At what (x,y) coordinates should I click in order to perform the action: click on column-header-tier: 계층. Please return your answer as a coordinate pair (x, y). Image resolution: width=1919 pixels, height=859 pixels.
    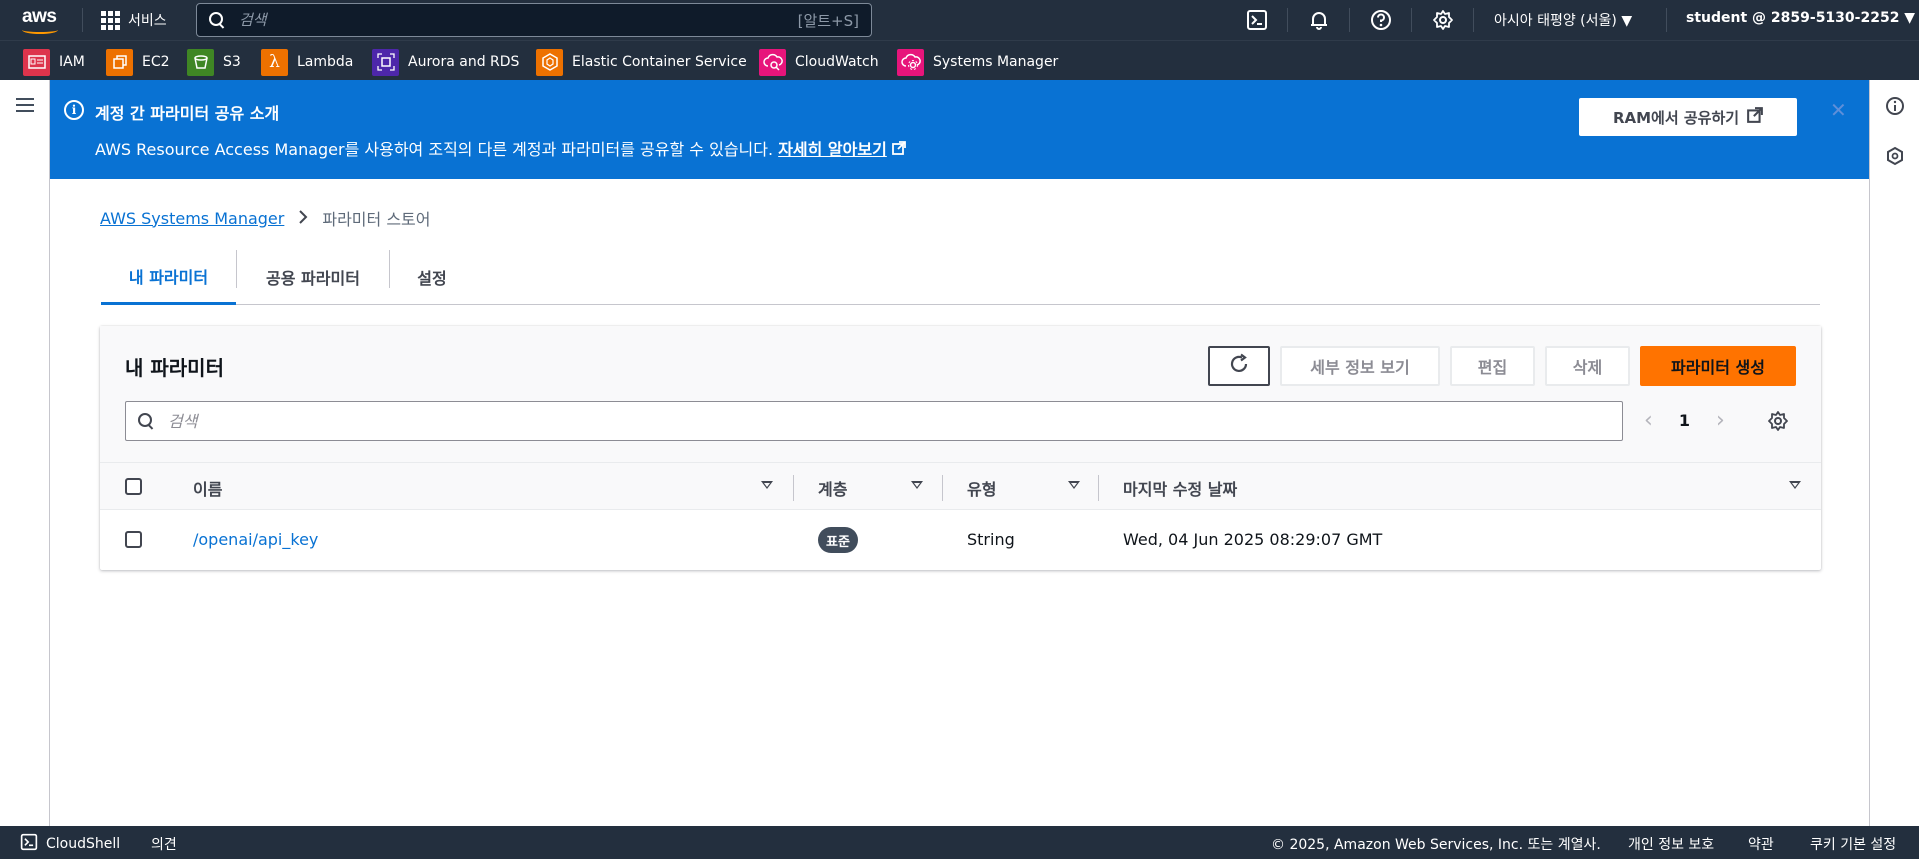
    Looking at the image, I should click on (832, 488).